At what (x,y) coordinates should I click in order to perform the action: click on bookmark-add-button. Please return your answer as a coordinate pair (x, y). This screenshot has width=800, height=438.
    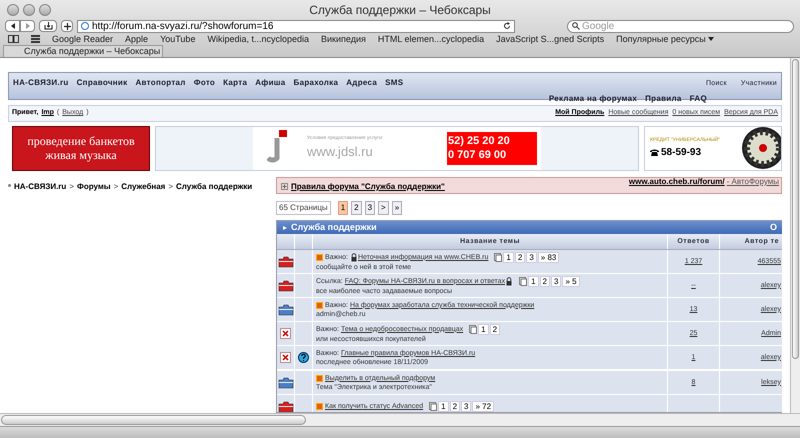
    Looking at the image, I should click on (48, 26).